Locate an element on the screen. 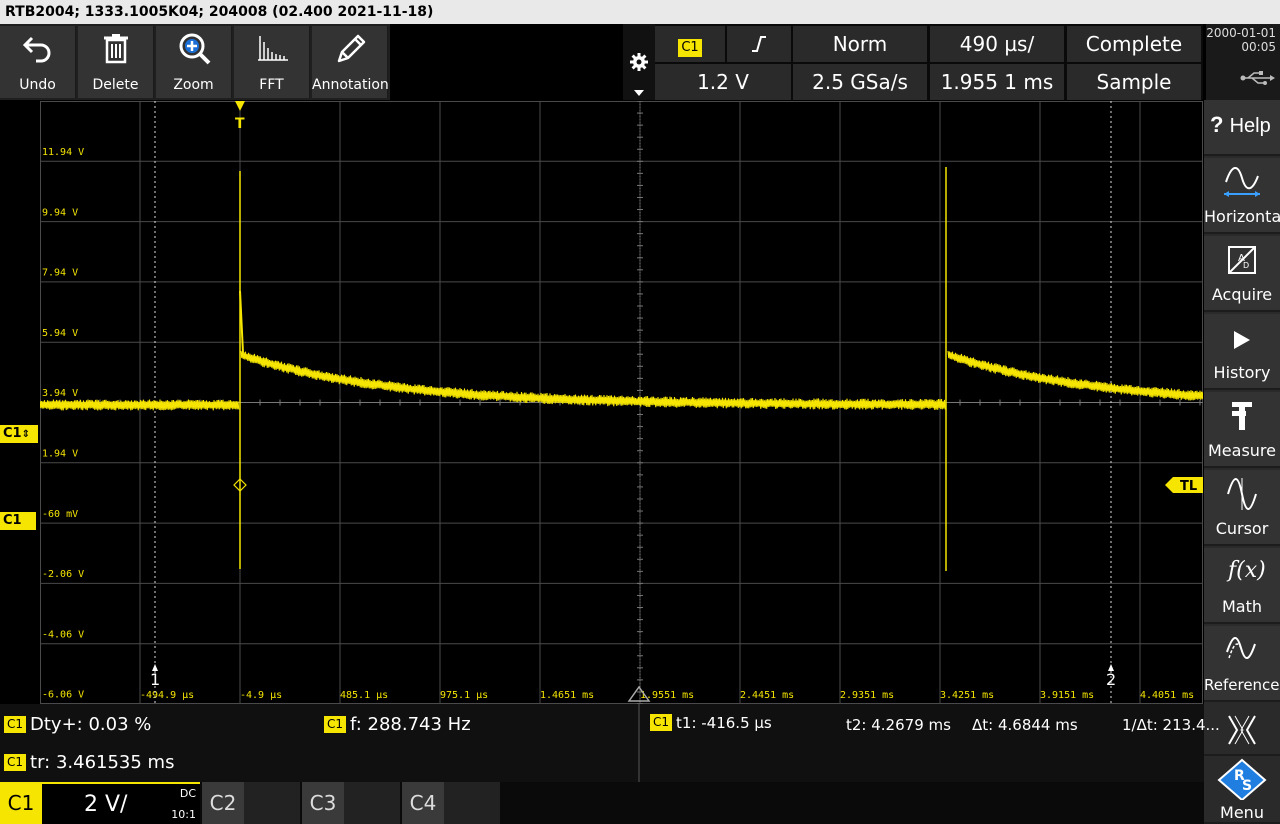 The height and width of the screenshot is (824, 1280). frequency-readout: C1 f: 288.743 Hz is located at coordinates (397, 724).